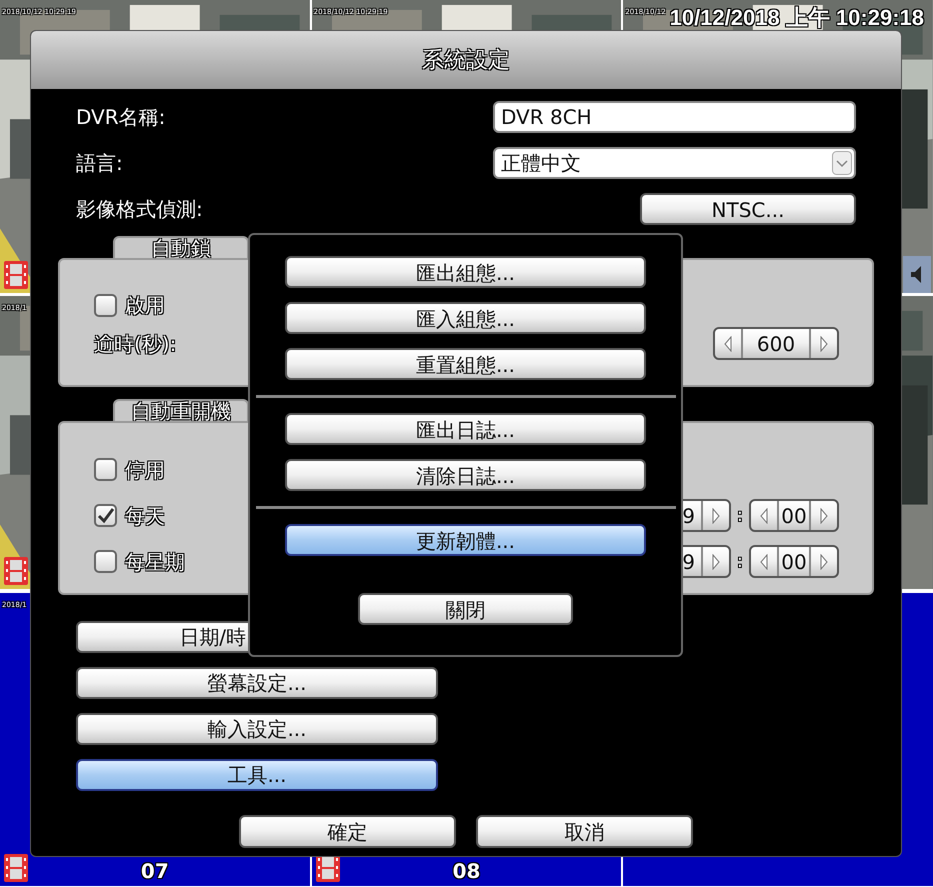  I want to click on checkbox-label: 每天, so click(145, 516).